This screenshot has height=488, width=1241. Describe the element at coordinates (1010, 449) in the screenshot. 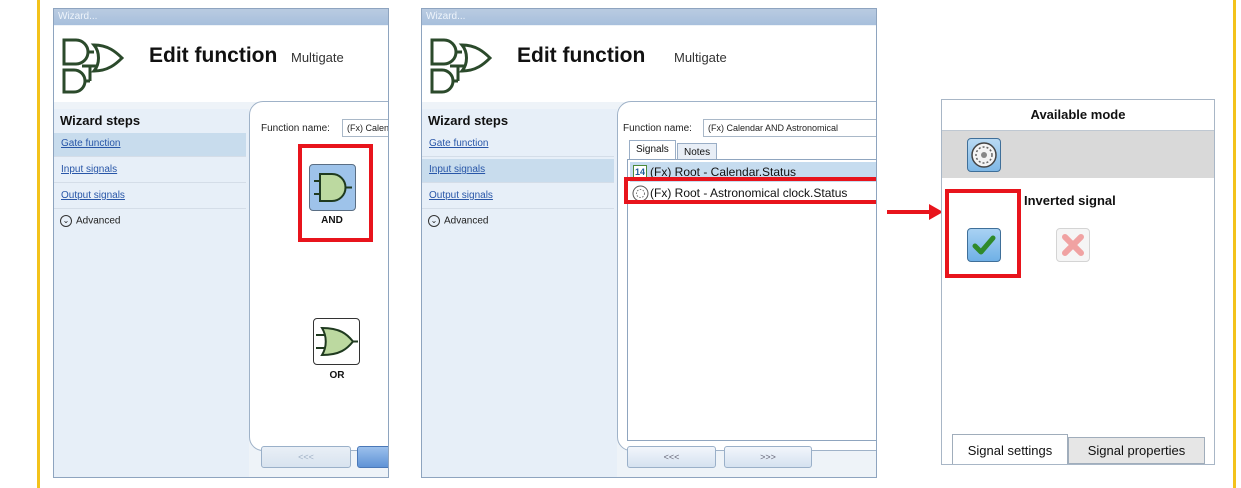

I see `tab-signal-settings: Signal settings` at that location.